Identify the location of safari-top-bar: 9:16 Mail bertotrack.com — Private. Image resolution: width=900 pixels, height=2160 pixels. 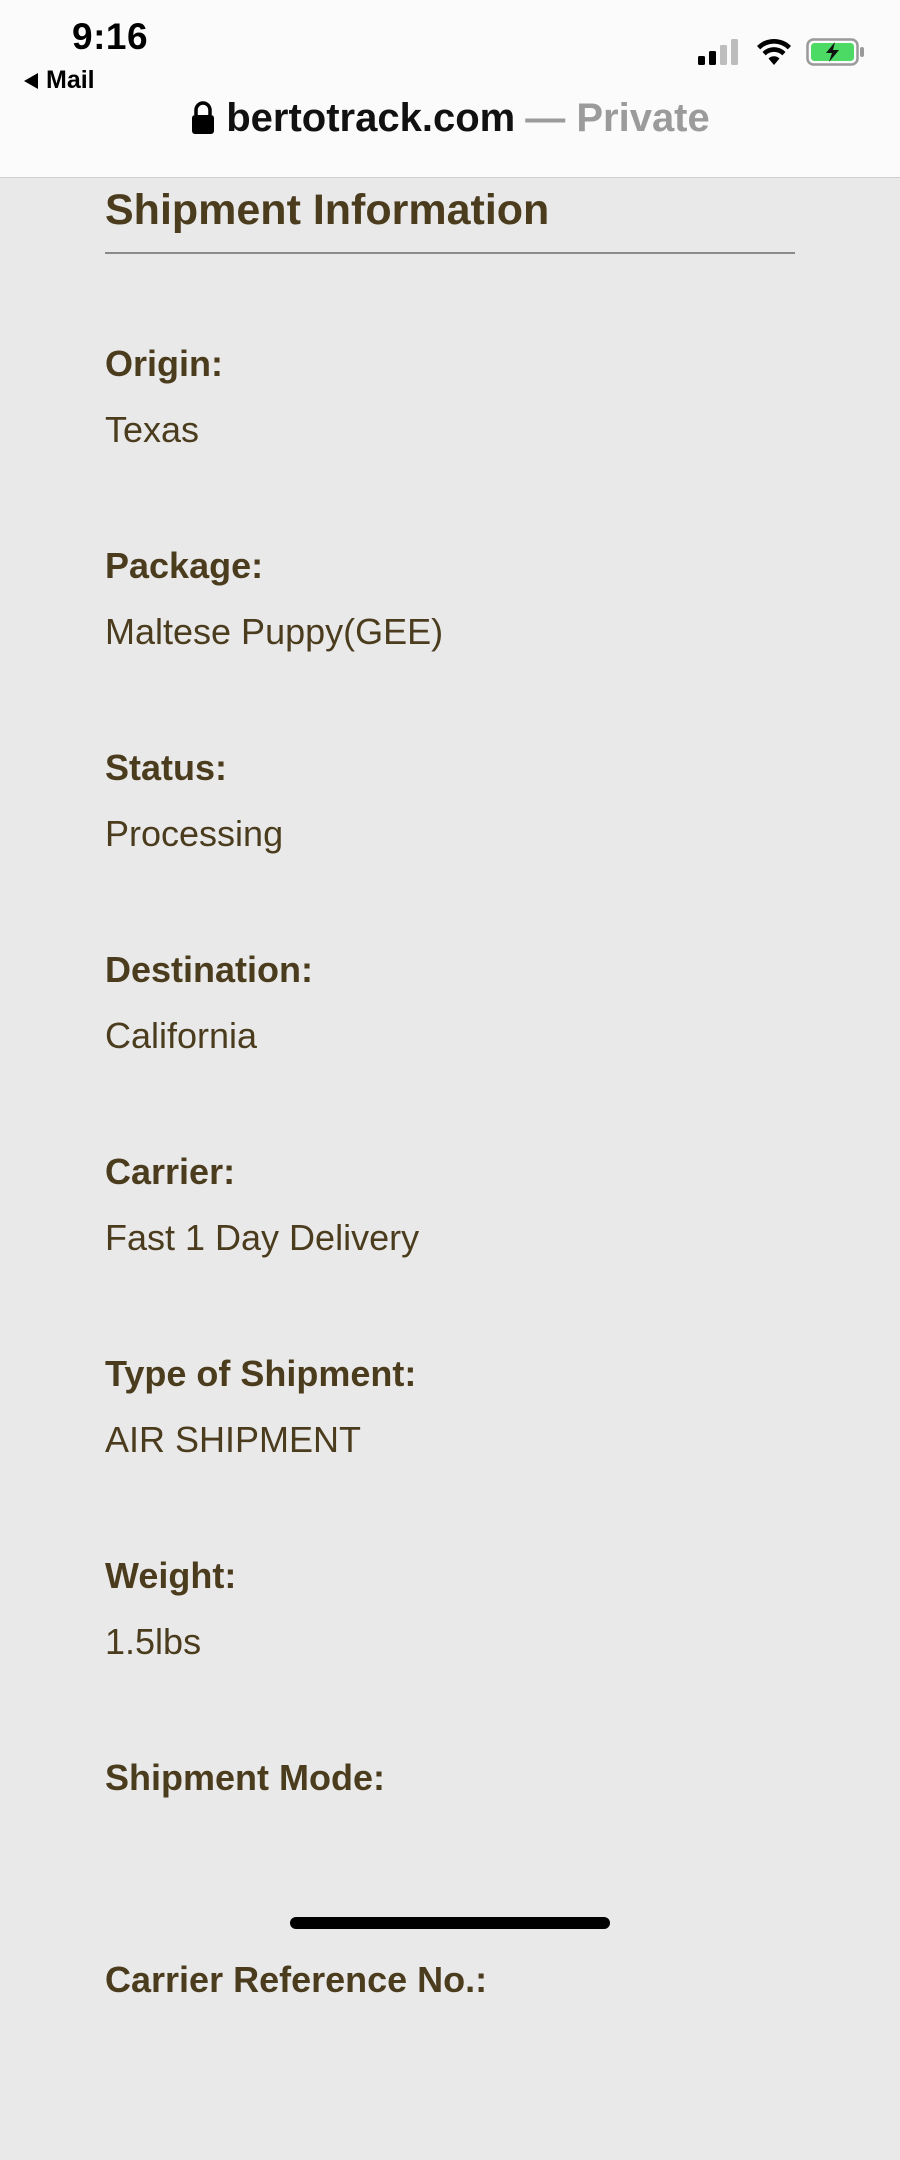
(450, 89).